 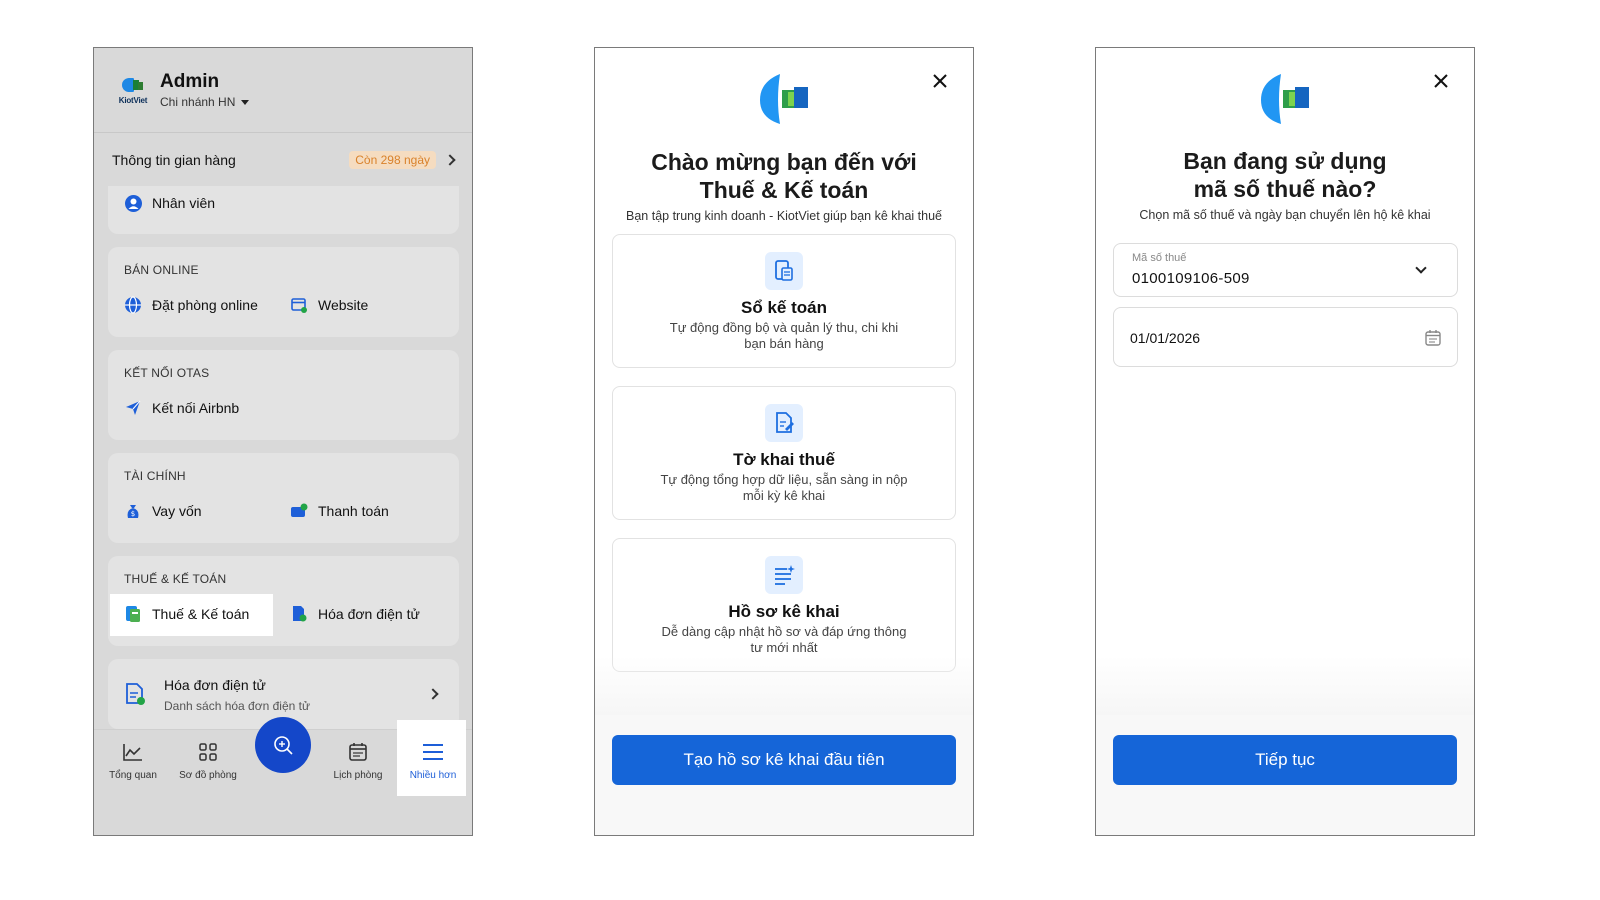 I want to click on menu-item-tax-accounting: Thuế & Kế toán, so click(x=186, y=614).